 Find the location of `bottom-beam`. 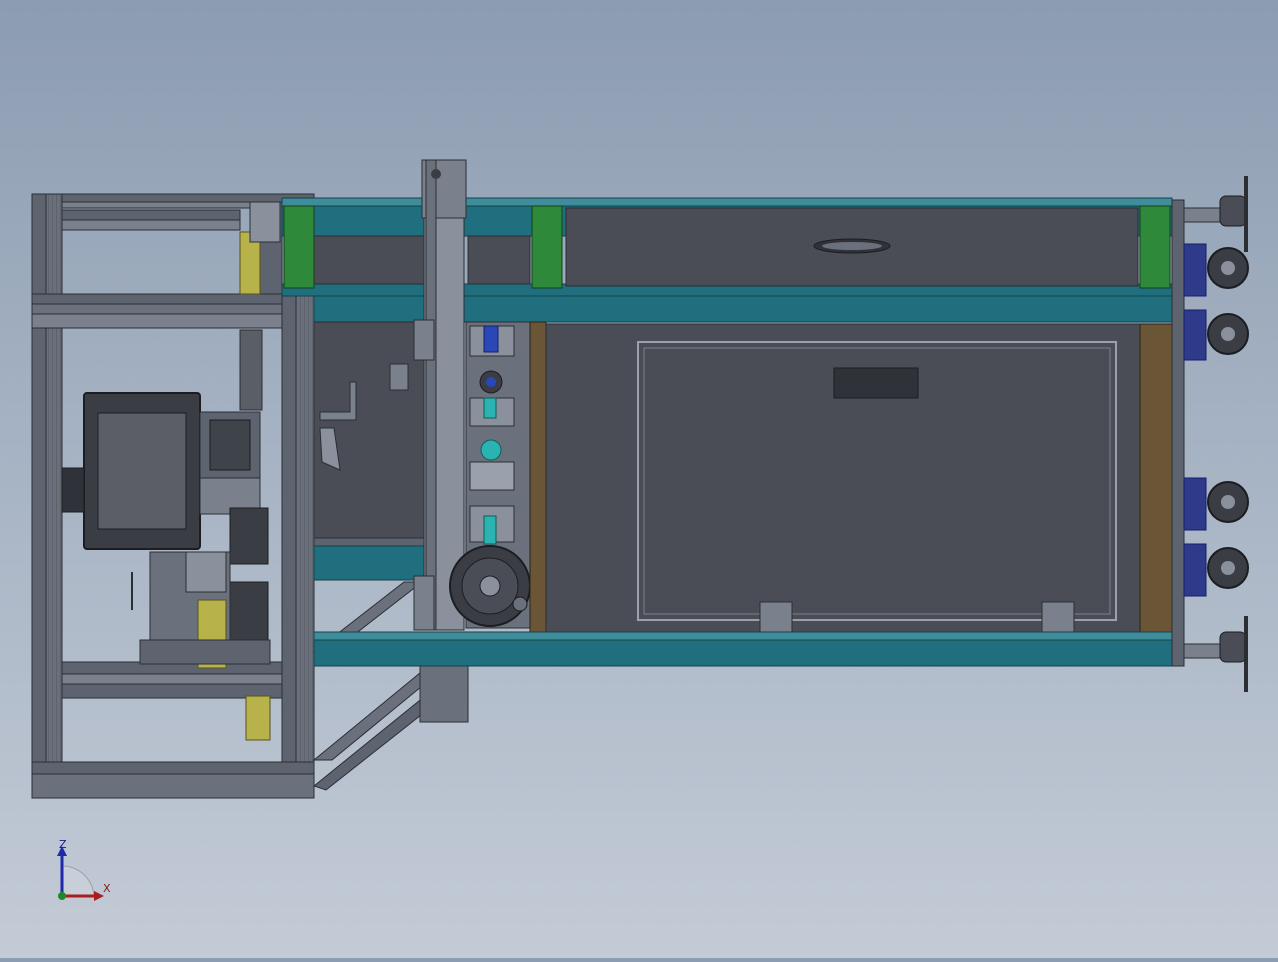

bottom-beam is located at coordinates (743, 649).